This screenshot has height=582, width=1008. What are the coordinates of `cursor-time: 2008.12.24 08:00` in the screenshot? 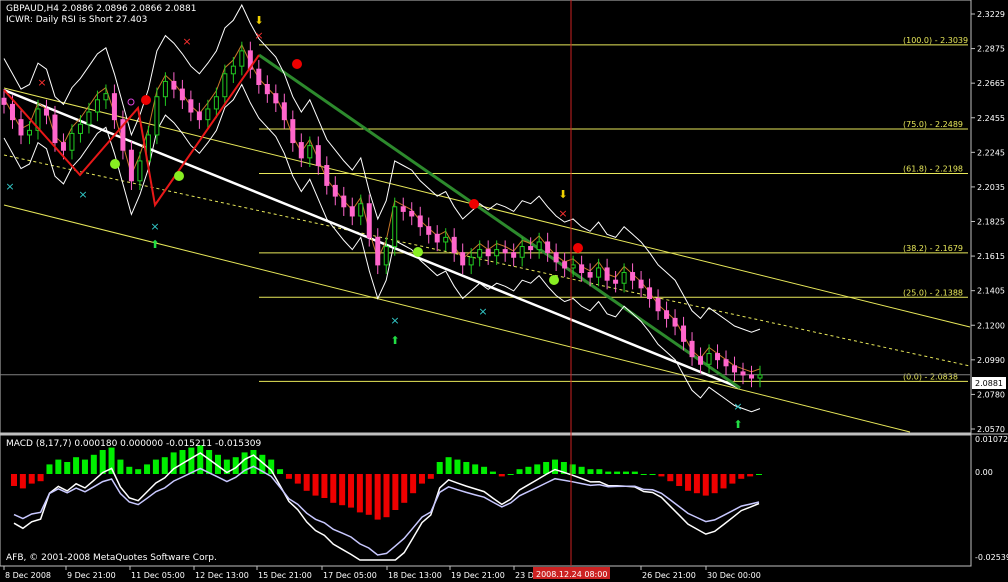 It's located at (571, 574).